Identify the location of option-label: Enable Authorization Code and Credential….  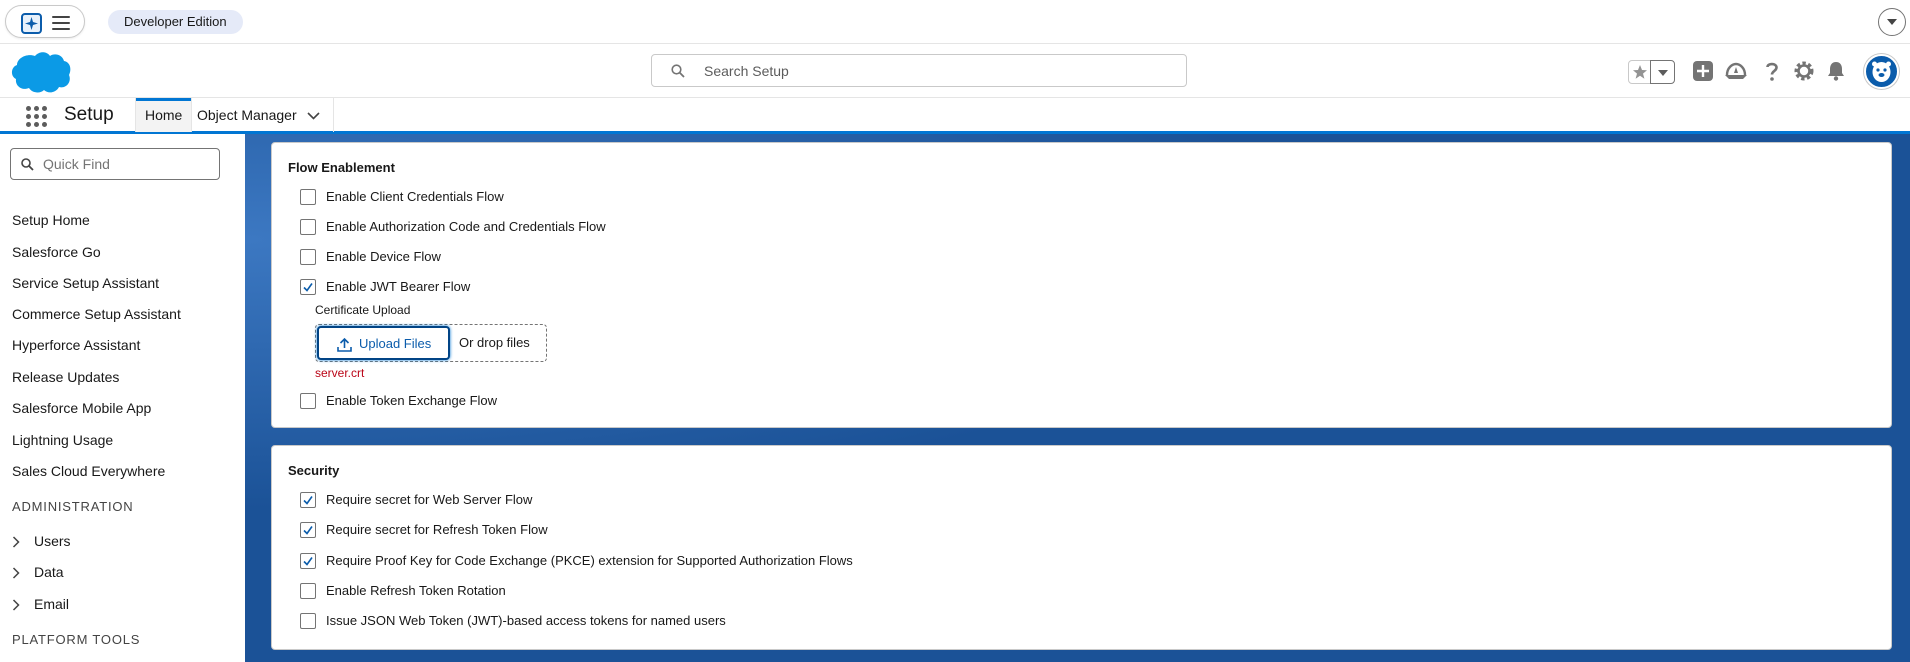
(466, 226).